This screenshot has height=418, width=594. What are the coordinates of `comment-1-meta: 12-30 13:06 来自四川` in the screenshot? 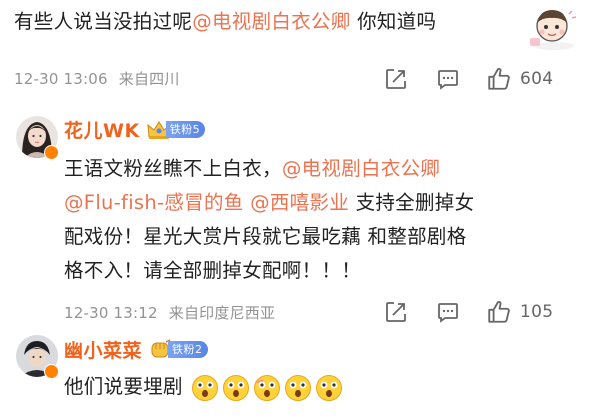 It's located at (97, 78).